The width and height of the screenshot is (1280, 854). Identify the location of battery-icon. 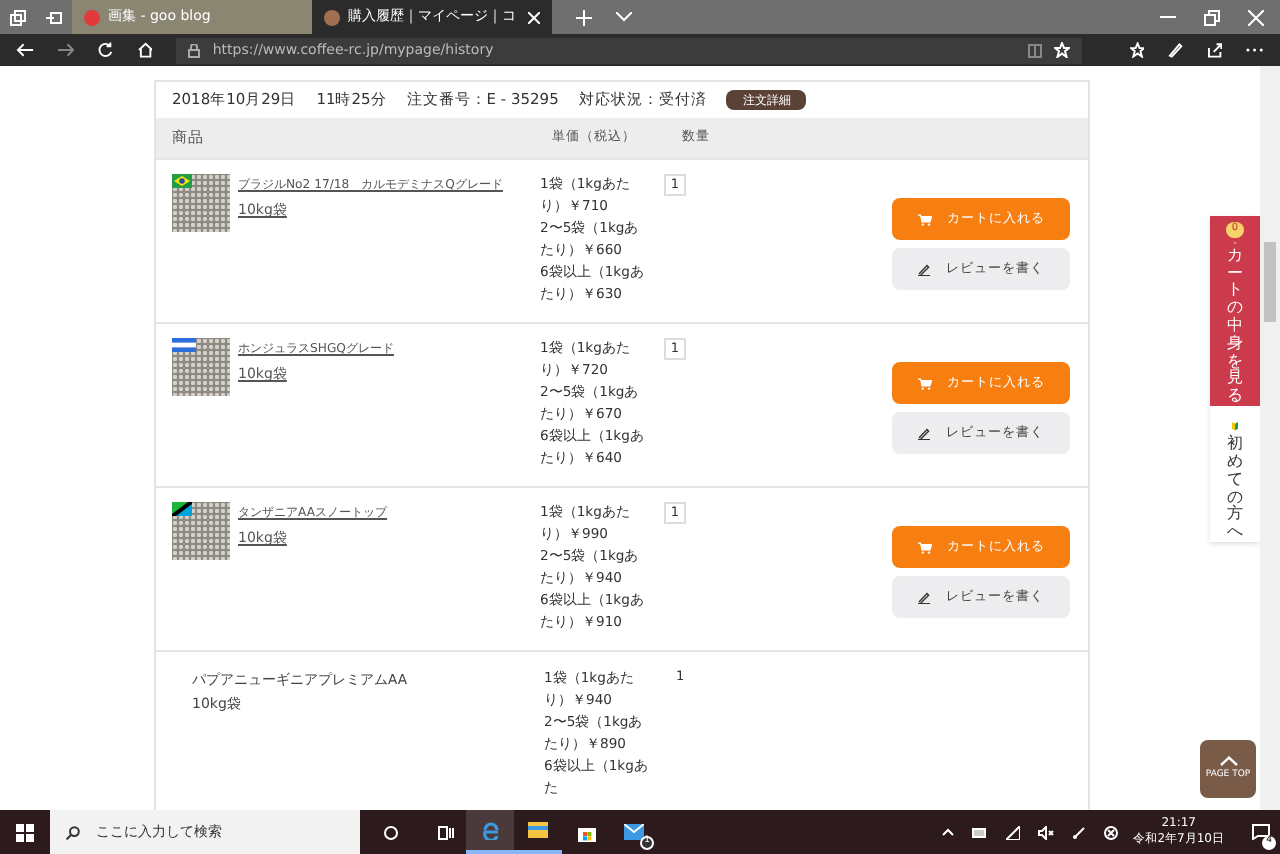
(979, 832).